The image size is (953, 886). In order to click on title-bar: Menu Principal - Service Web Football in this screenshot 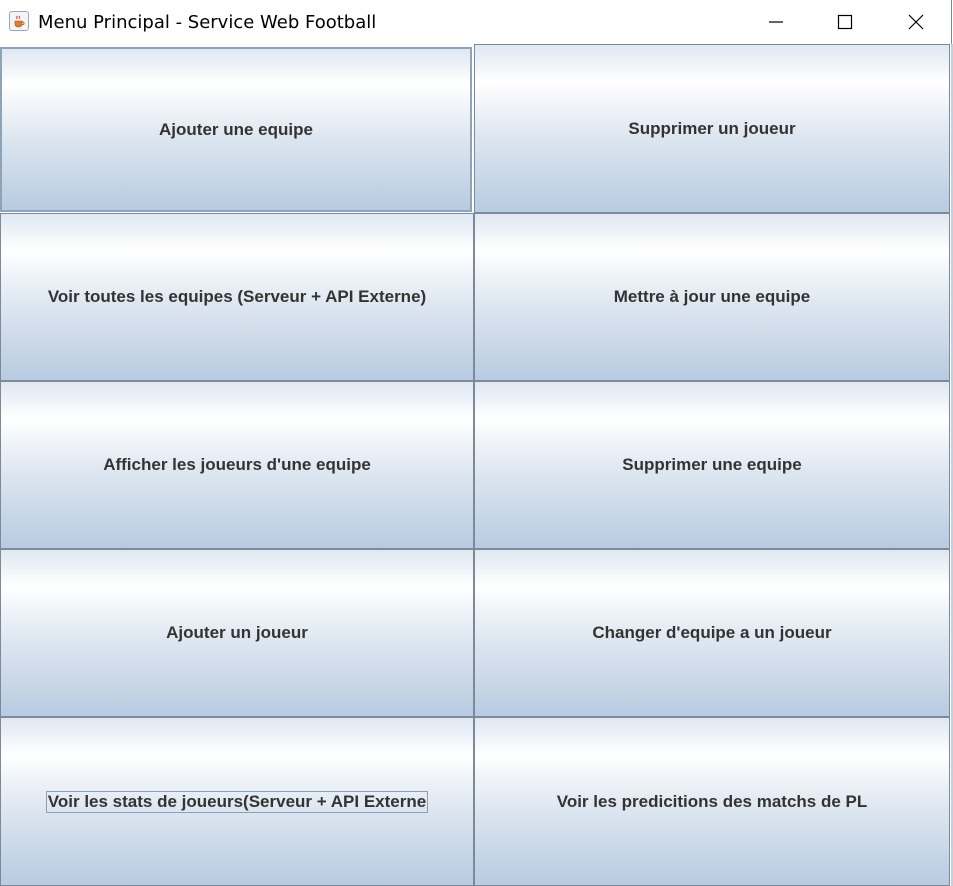, I will do `click(475, 22)`.